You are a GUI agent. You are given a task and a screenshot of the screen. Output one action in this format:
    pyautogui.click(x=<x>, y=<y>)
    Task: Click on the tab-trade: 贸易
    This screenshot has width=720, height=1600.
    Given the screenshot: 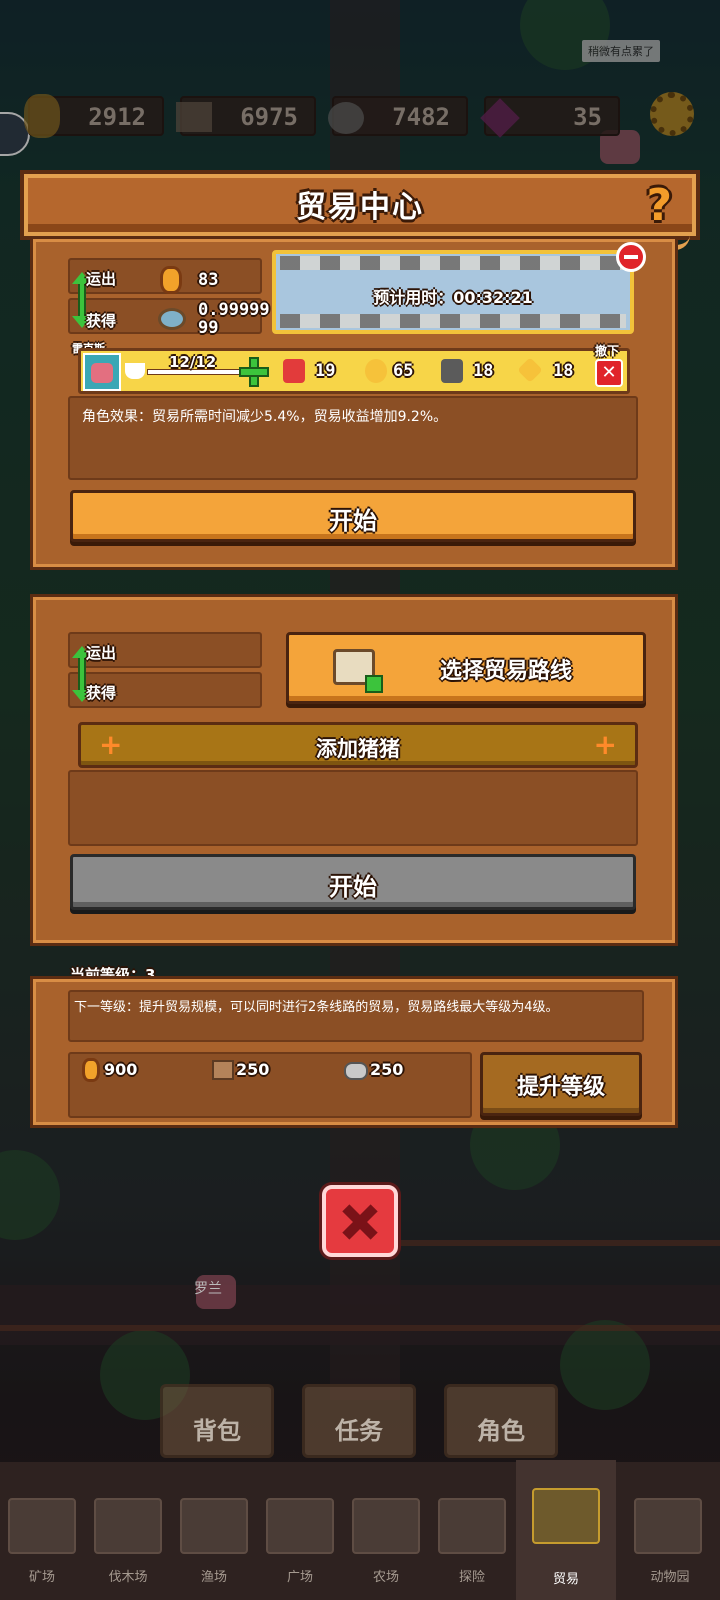 What is the action you would take?
    pyautogui.click(x=566, y=1530)
    